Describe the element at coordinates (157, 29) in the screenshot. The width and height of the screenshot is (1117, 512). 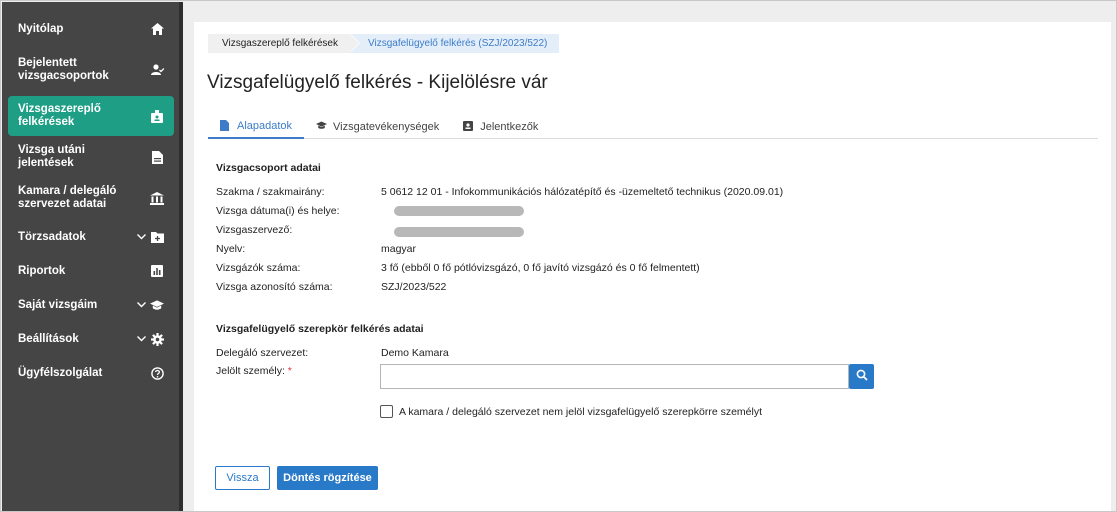
I see `home-icon` at that location.